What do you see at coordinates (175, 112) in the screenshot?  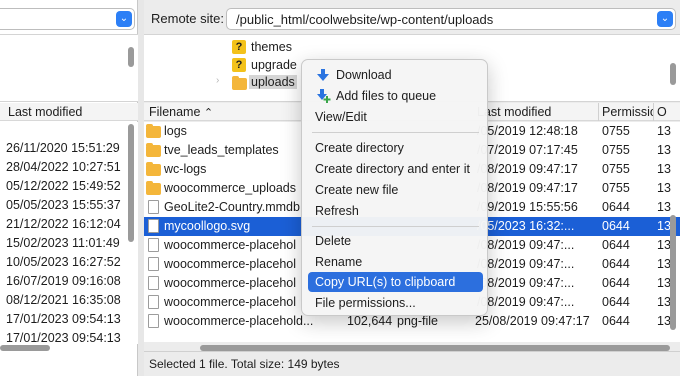 I see `column-filename-label: Filename` at bounding box center [175, 112].